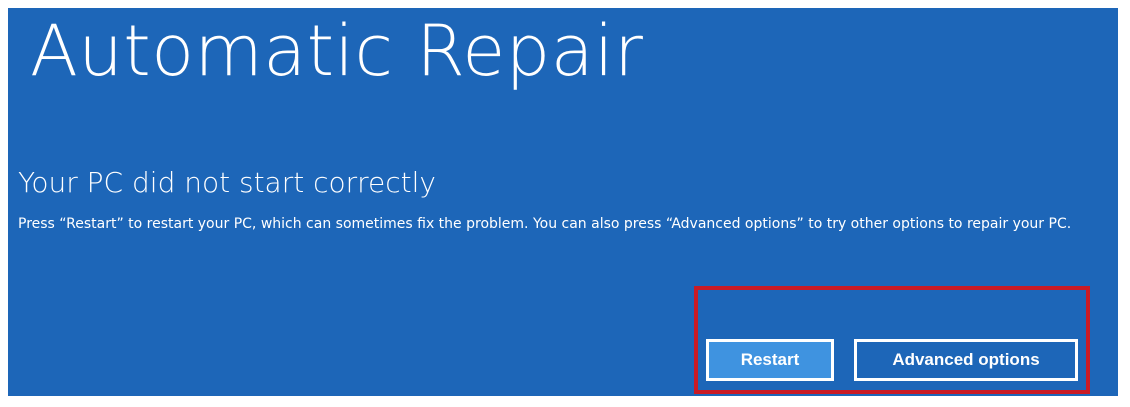 This screenshot has height=407, width=1130. What do you see at coordinates (770, 360) in the screenshot?
I see `restart-button: Restart` at bounding box center [770, 360].